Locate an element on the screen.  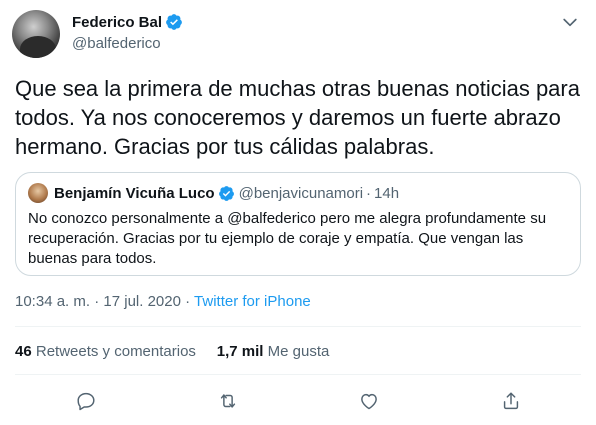
share-icon is located at coordinates (511, 401).